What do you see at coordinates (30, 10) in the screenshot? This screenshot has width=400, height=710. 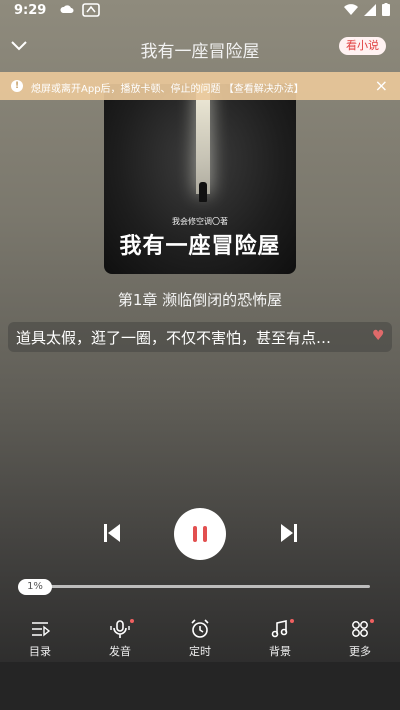 I see `status-time: 9:29` at bounding box center [30, 10].